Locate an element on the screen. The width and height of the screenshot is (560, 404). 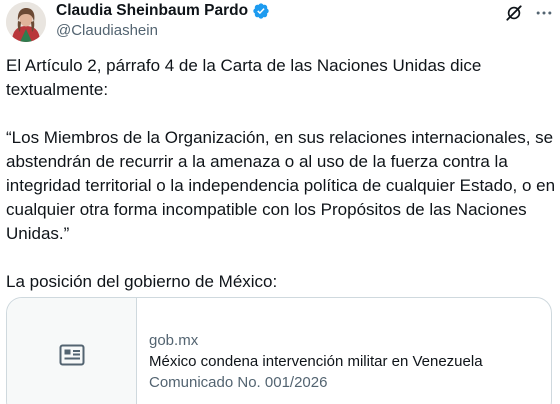
more-icon is located at coordinates (544, 15).